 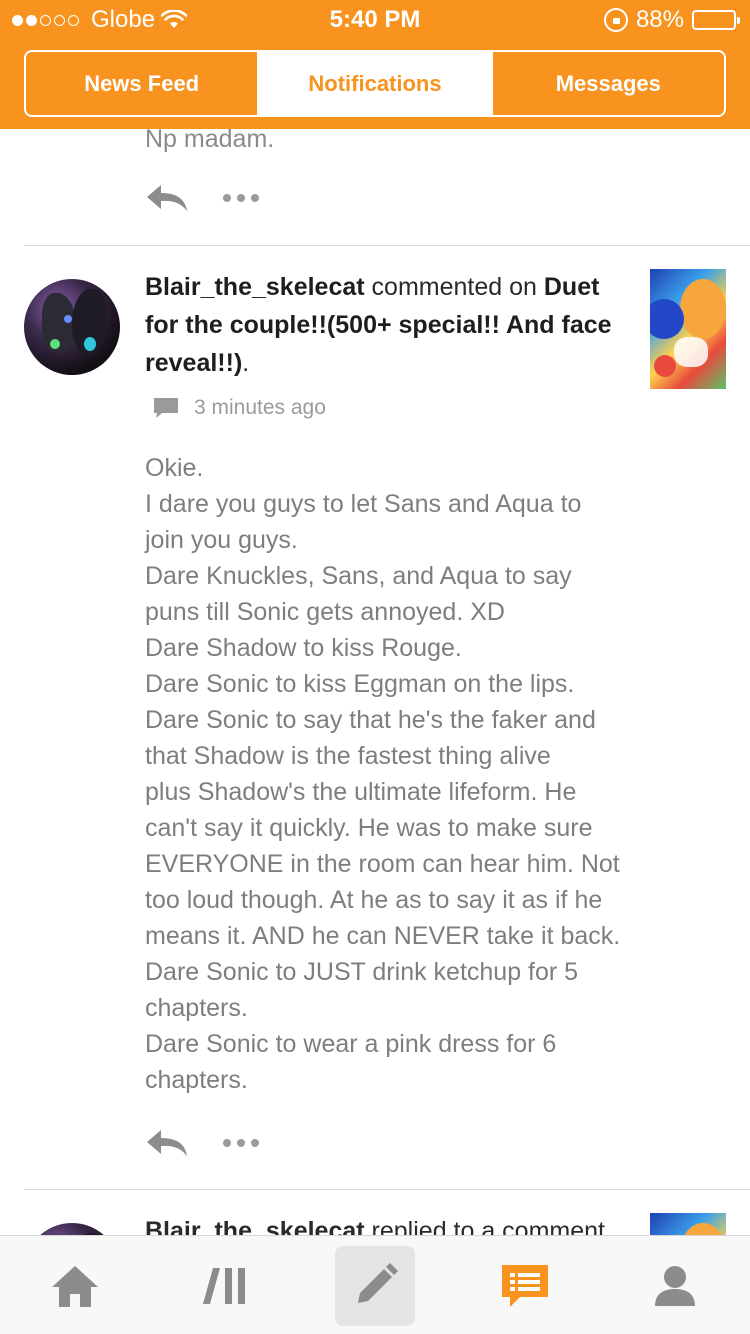 I want to click on previous-item-actions, so click(x=202, y=198).